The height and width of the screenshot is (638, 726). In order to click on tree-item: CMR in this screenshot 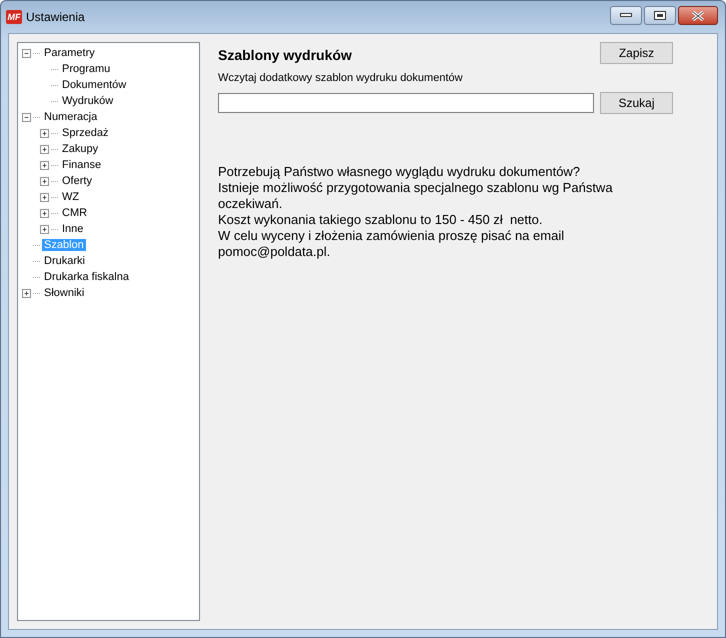, I will do `click(75, 213)`.